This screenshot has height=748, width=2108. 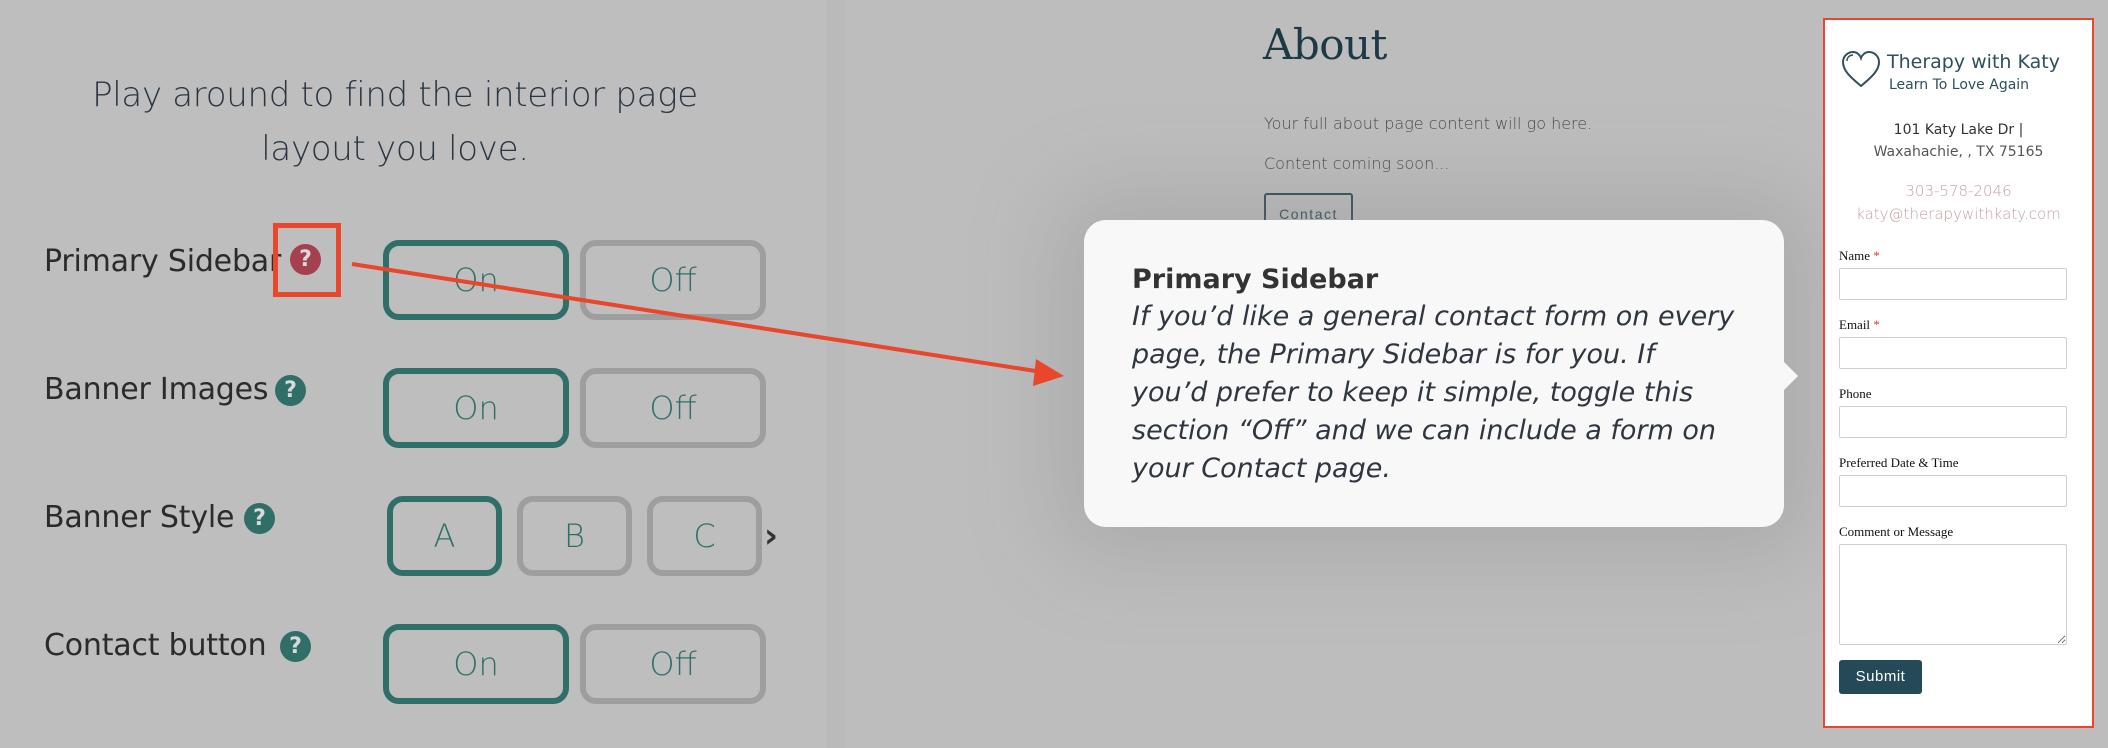 What do you see at coordinates (1953, 422) in the screenshot?
I see `phone-input` at bounding box center [1953, 422].